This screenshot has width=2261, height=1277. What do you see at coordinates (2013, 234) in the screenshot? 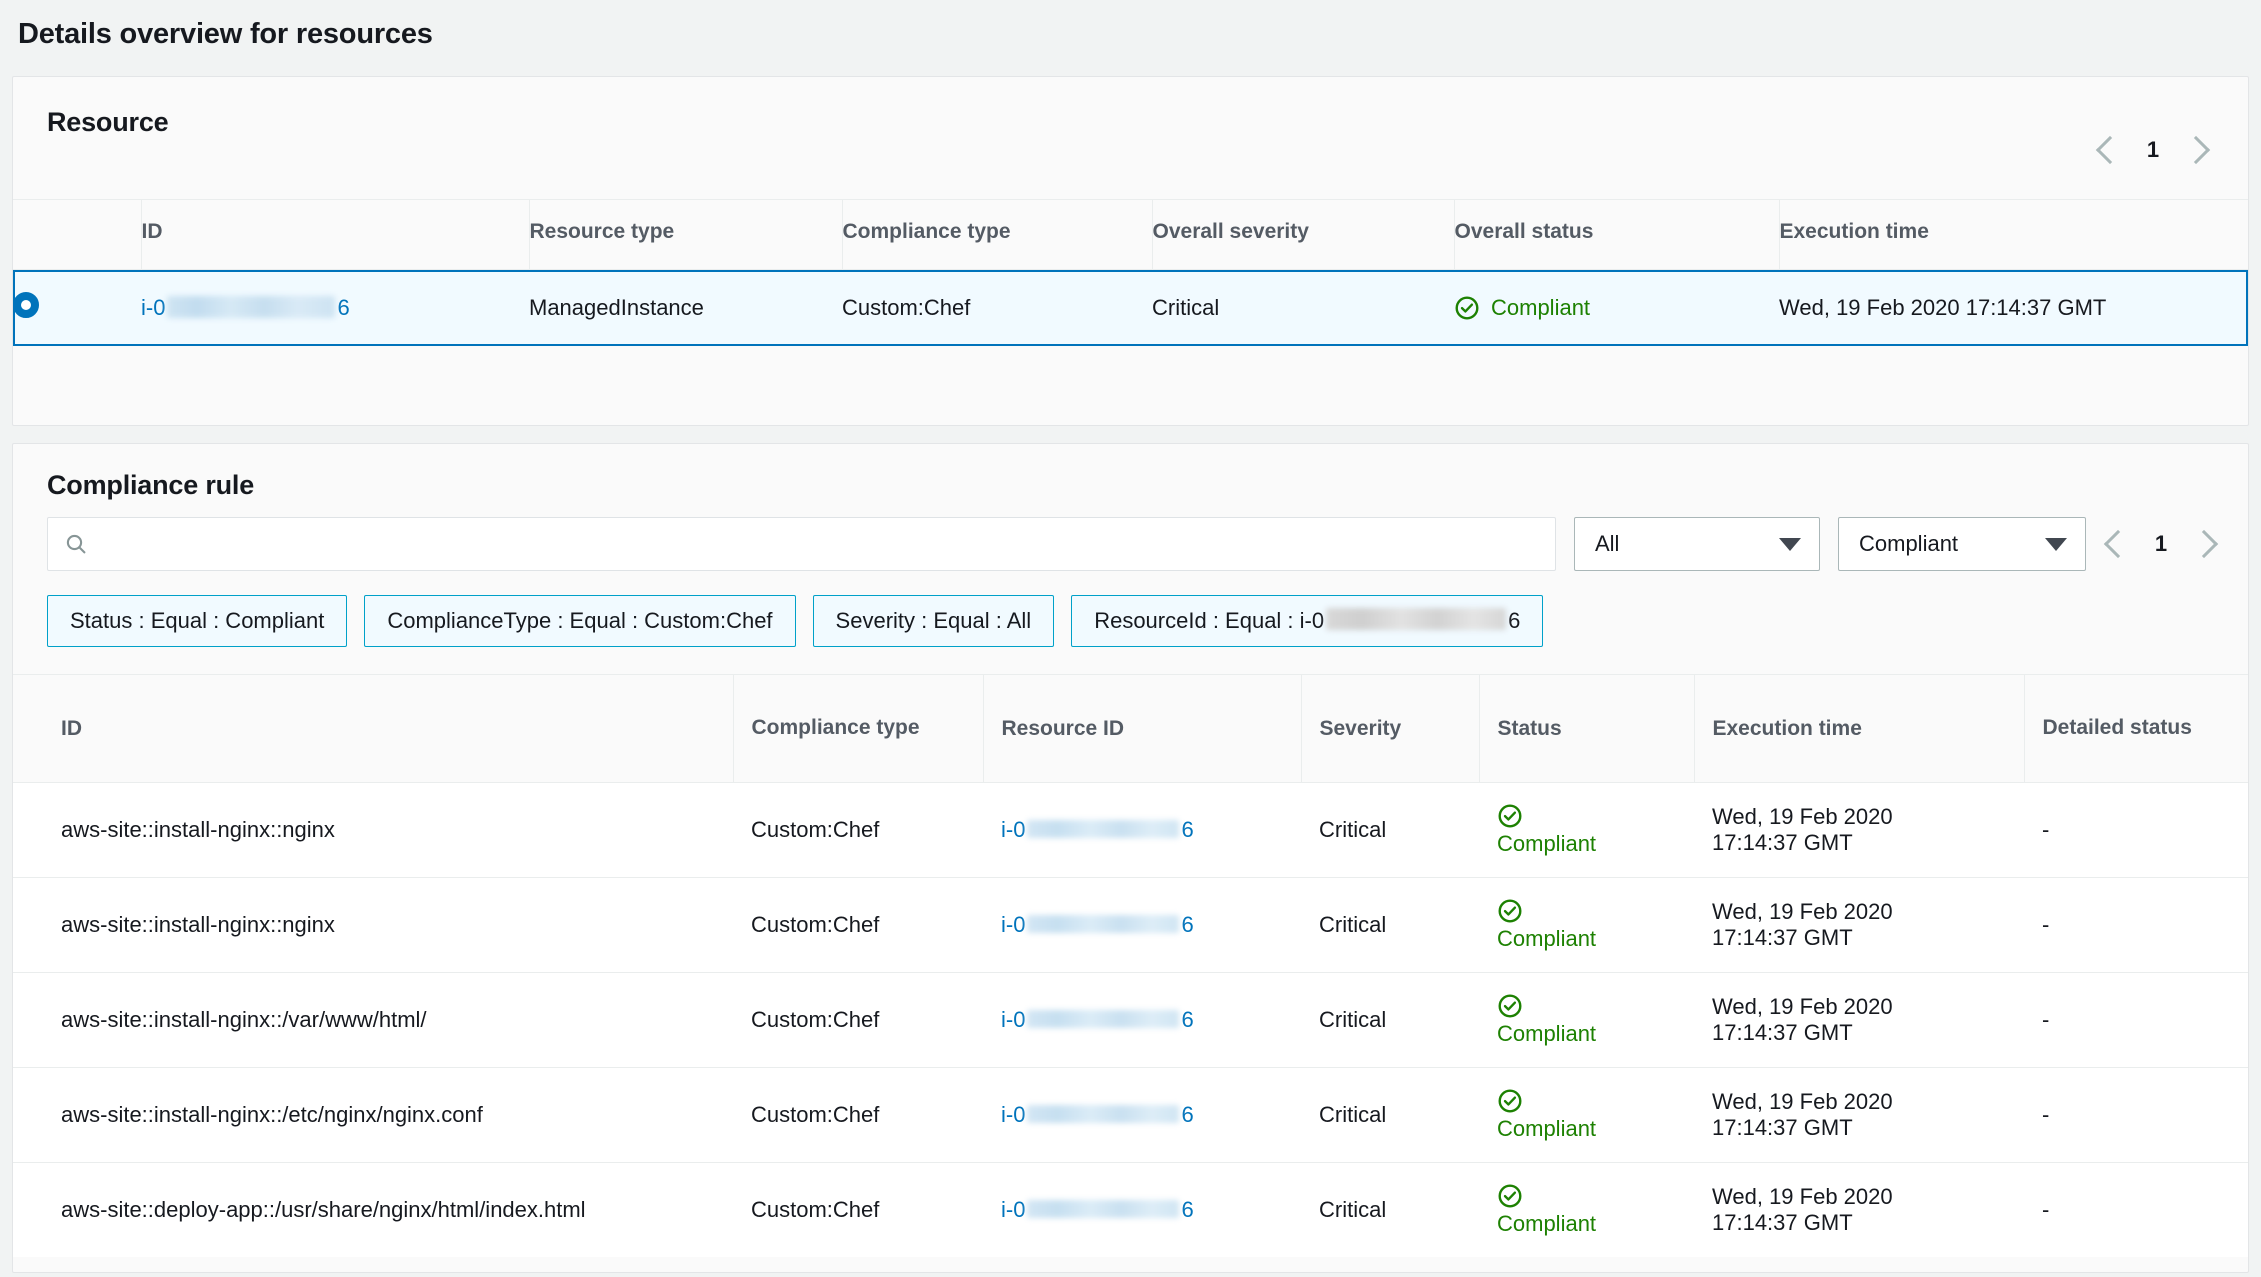
I see `resource-column-header-execution-time: Execution time` at bounding box center [2013, 234].